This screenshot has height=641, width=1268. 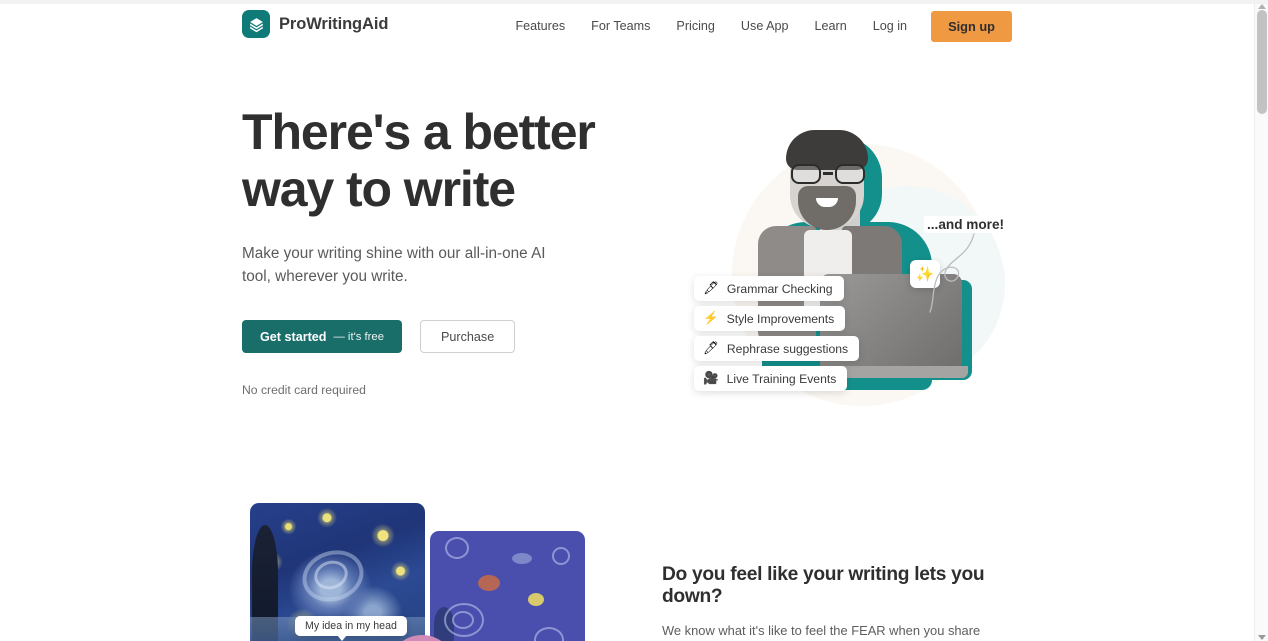 I want to click on hero-title-line-1: There's a better, so click(x=419, y=132).